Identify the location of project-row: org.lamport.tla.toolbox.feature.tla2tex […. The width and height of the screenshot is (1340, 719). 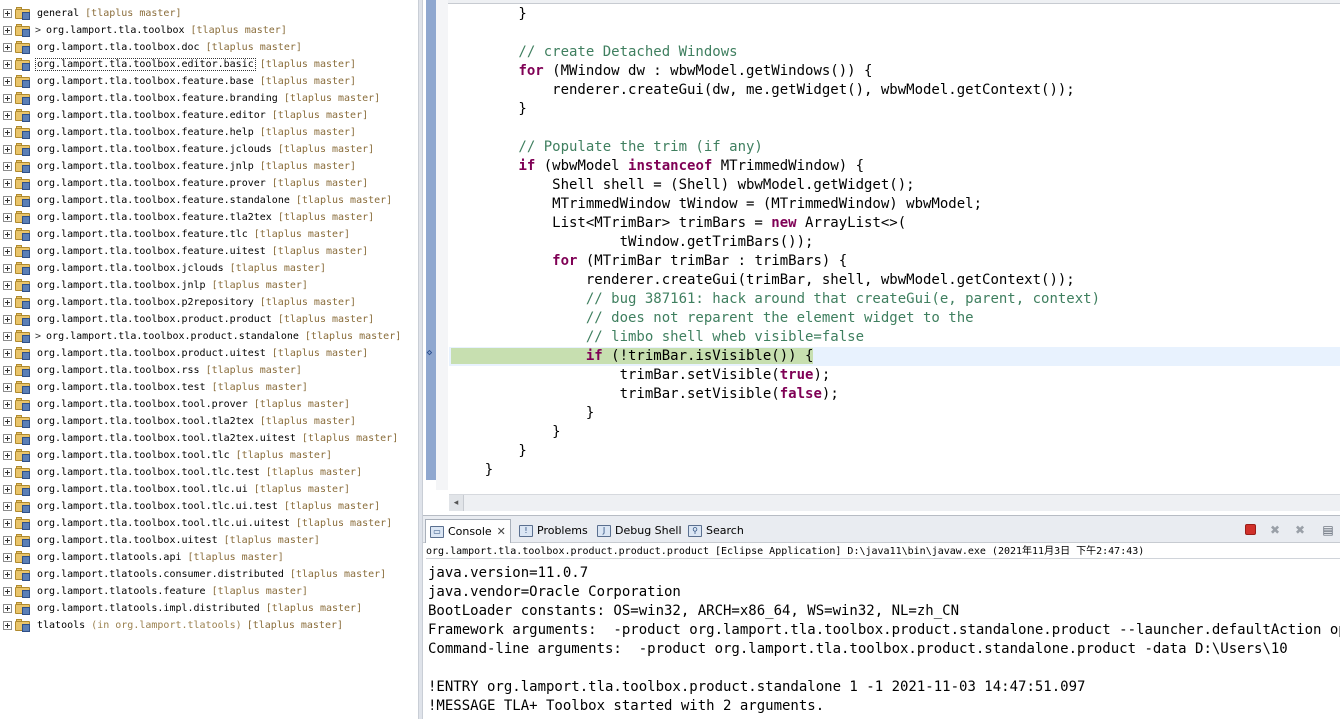
(209, 217).